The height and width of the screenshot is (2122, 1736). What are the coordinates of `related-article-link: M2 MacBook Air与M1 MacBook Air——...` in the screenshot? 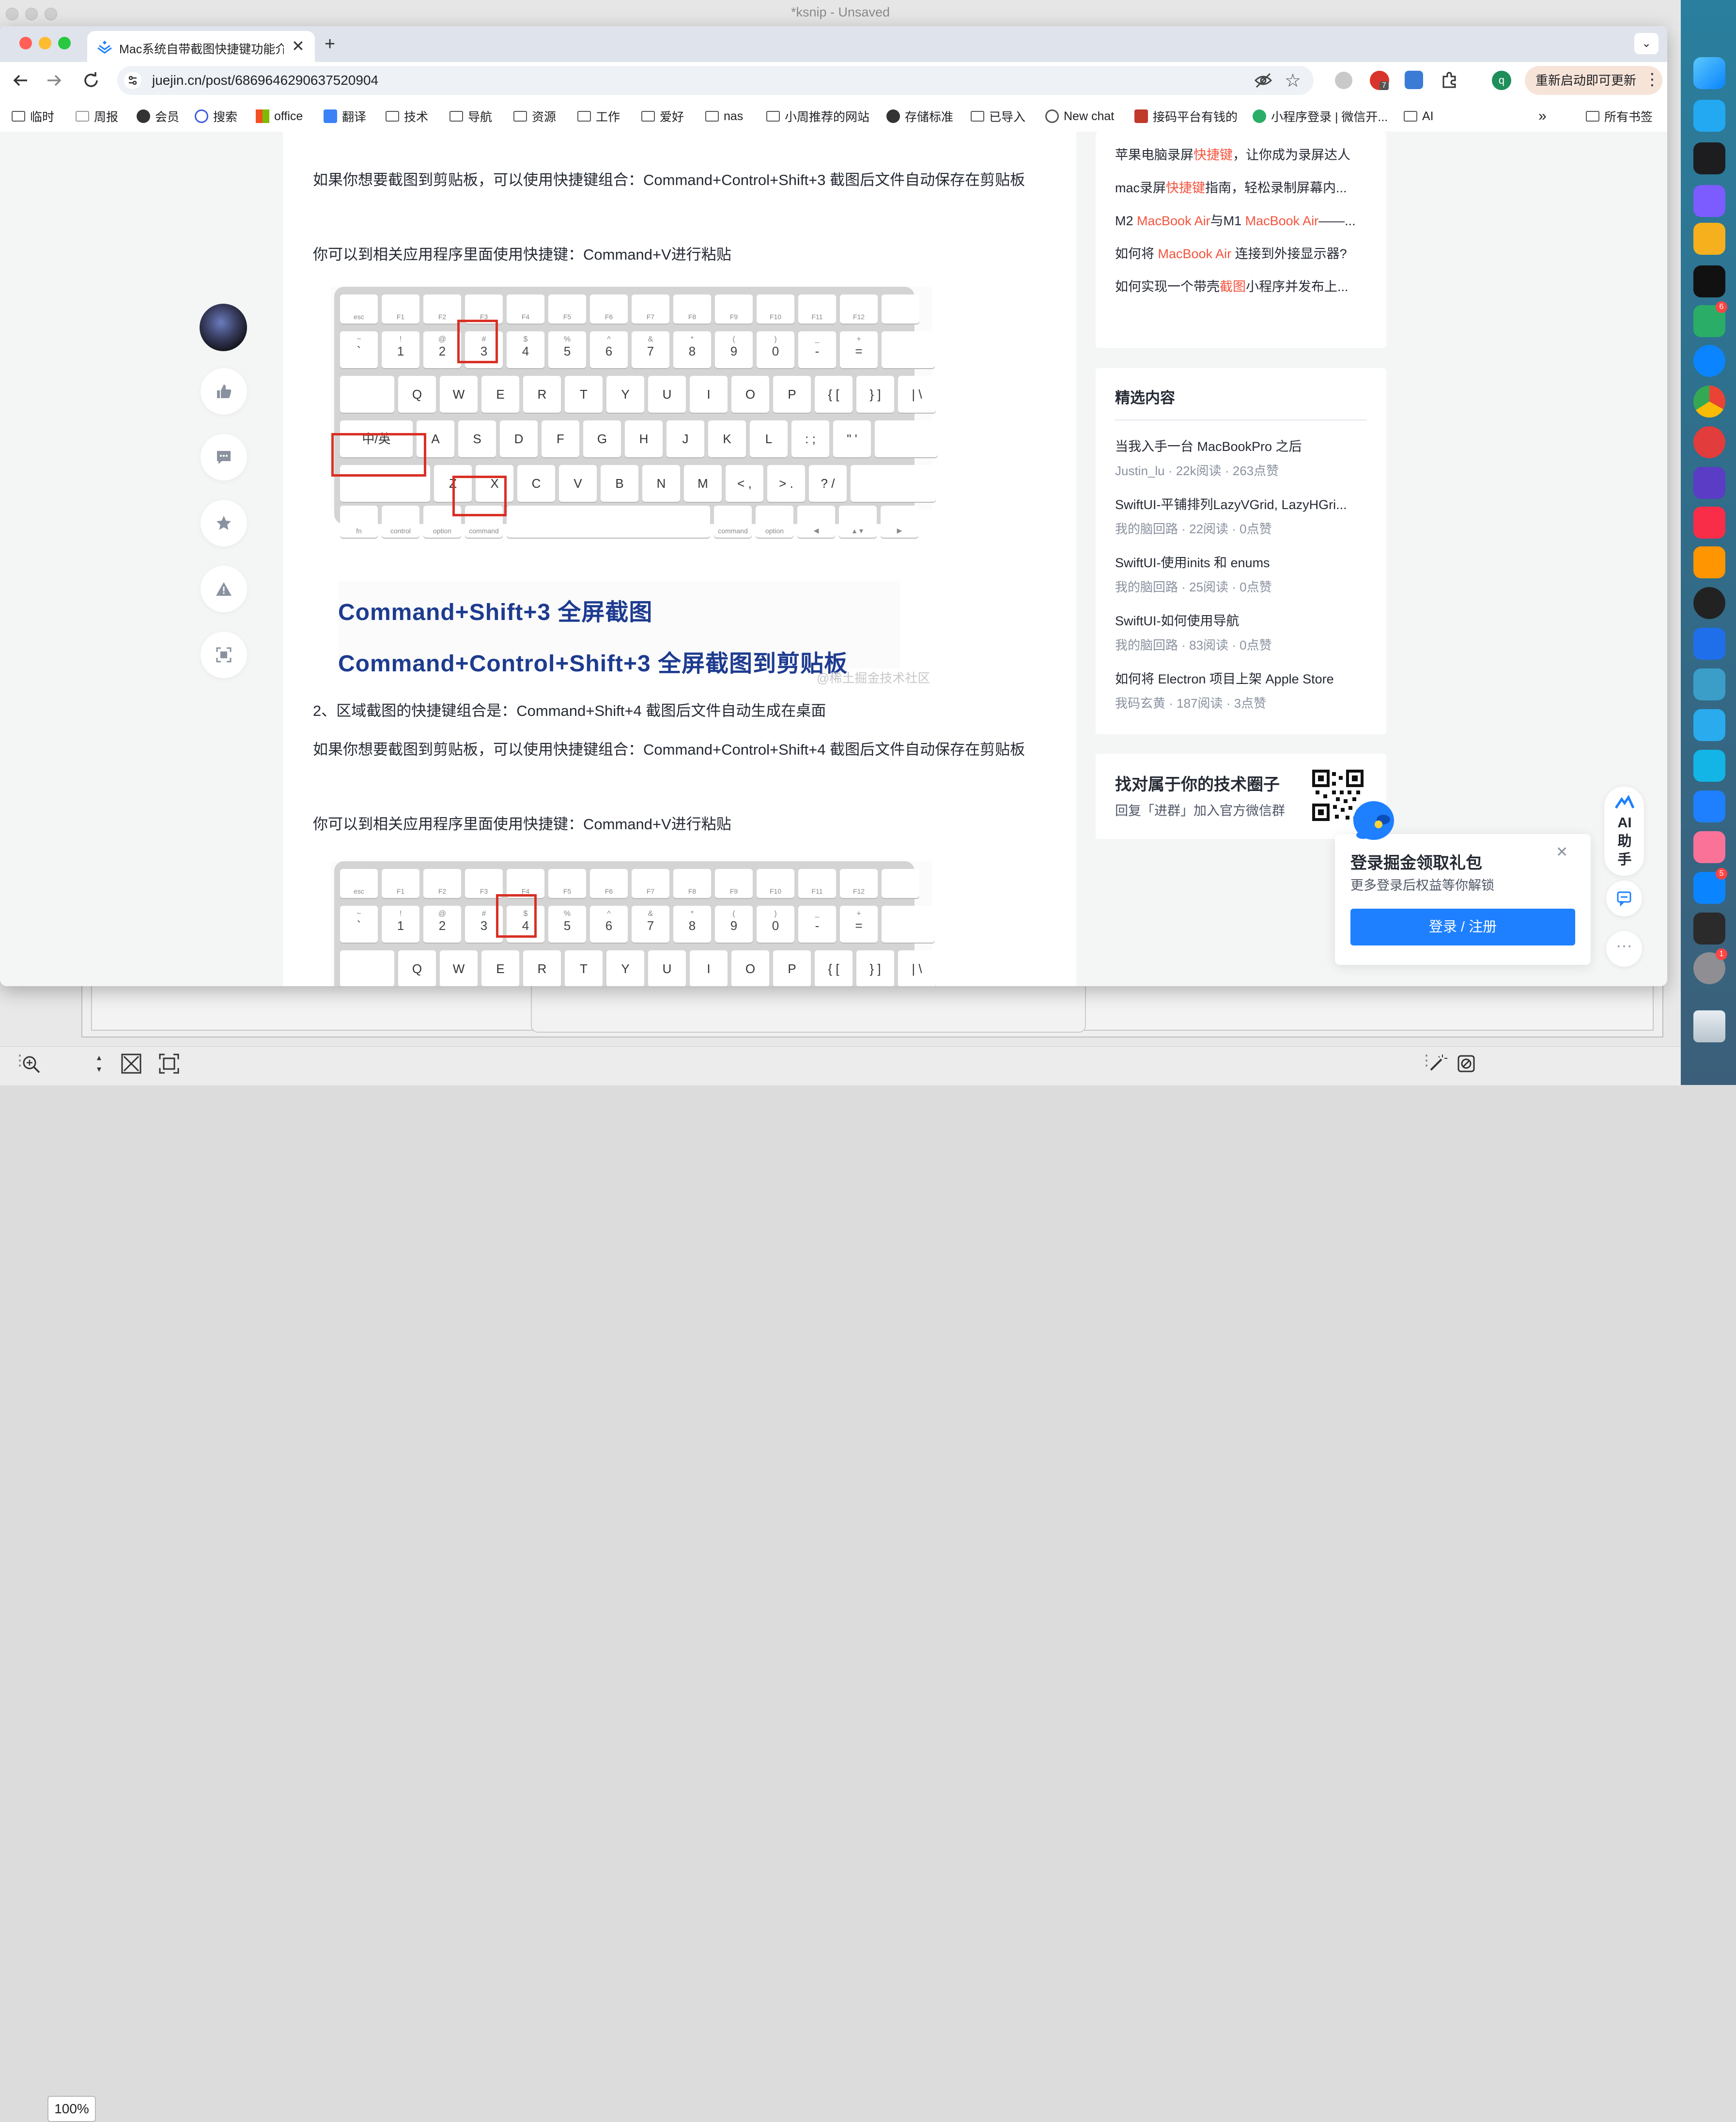 It's located at (1246, 219).